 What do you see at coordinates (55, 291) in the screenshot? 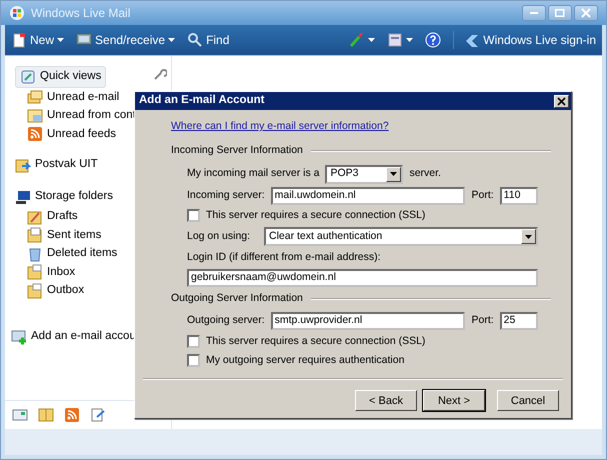
I see `sidebar-item: Outbox` at bounding box center [55, 291].